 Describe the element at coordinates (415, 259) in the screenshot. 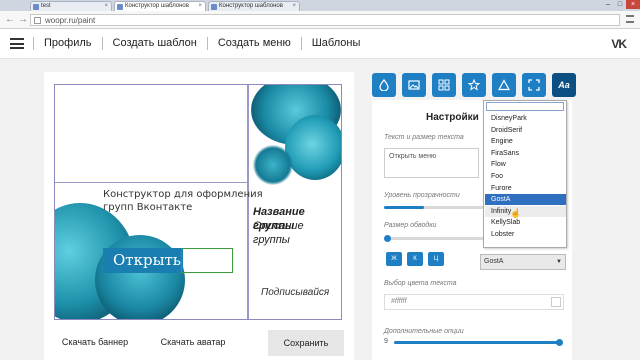

I see `italic-button: К` at that location.